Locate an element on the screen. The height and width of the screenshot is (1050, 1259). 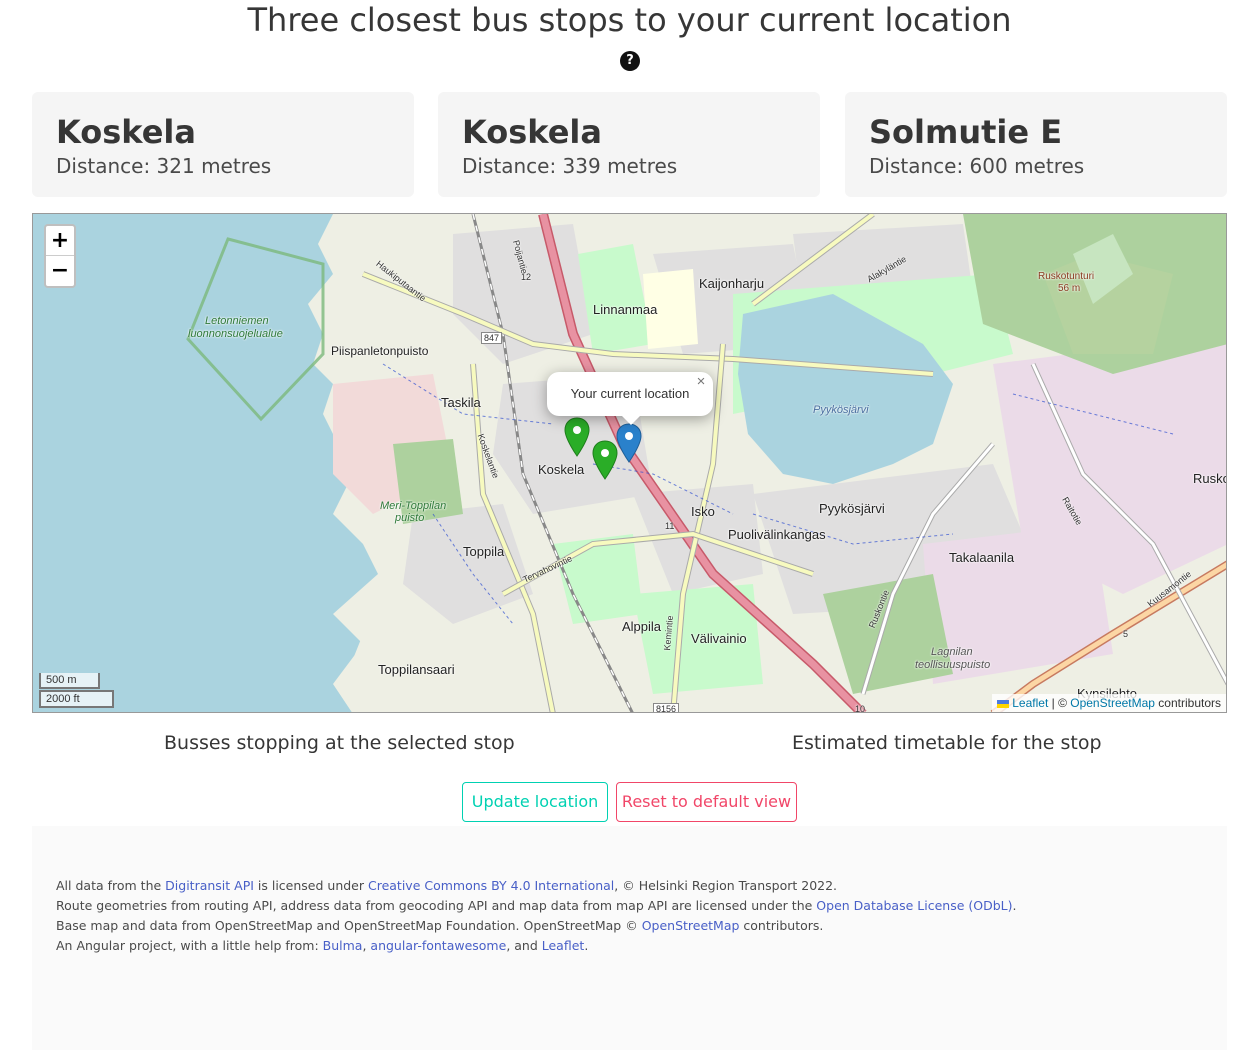
popup-text: Your current location is located at coordinates (630, 393).